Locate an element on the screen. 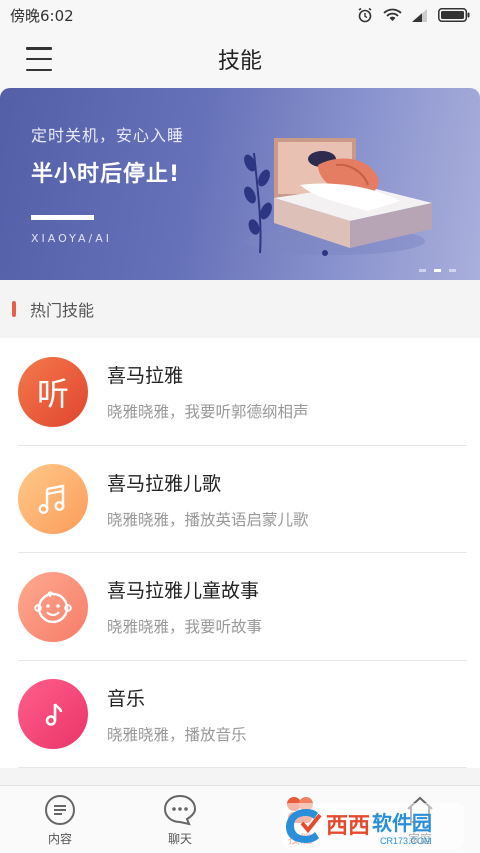  status-icons is located at coordinates (413, 15).